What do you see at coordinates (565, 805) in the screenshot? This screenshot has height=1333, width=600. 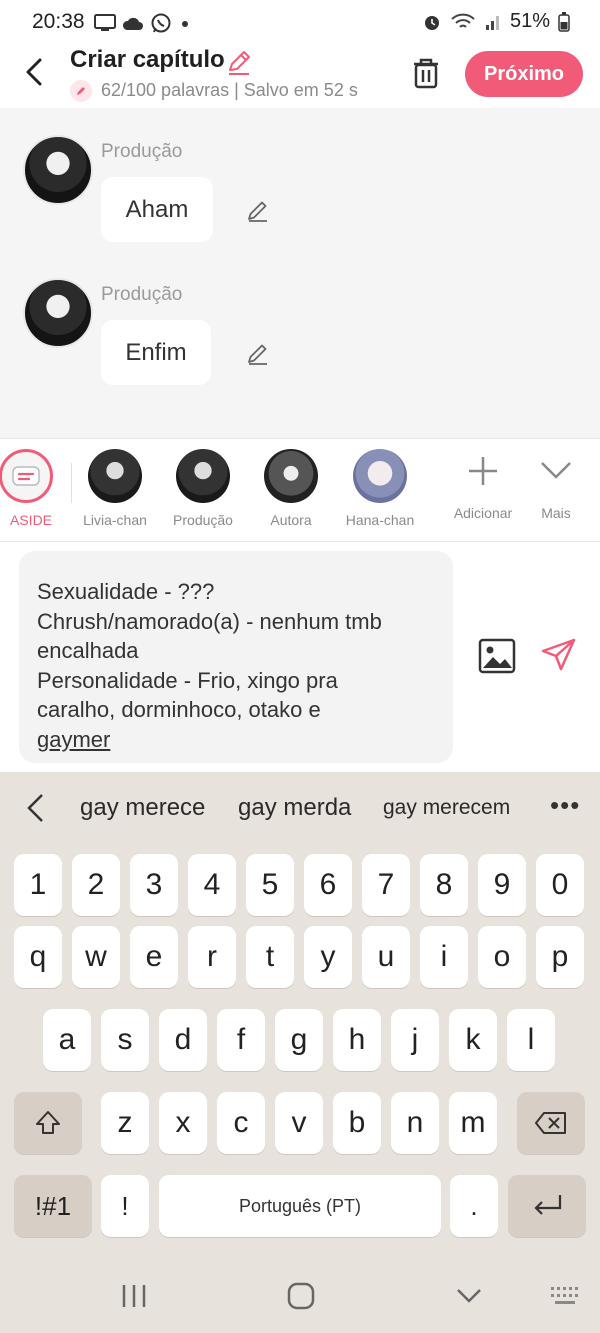 I see `more-options-icon: •••` at bounding box center [565, 805].